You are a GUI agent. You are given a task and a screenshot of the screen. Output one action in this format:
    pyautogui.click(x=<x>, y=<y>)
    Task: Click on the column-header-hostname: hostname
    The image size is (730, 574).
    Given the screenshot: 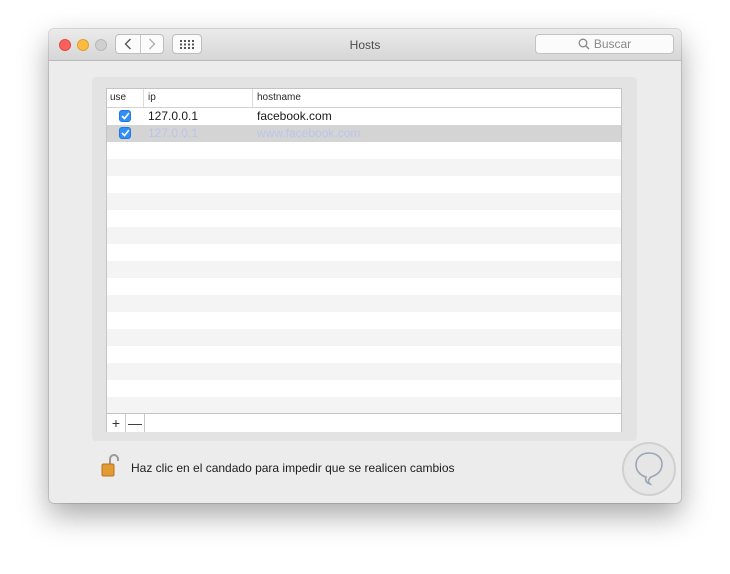 What is the action you would take?
    pyautogui.click(x=437, y=98)
    